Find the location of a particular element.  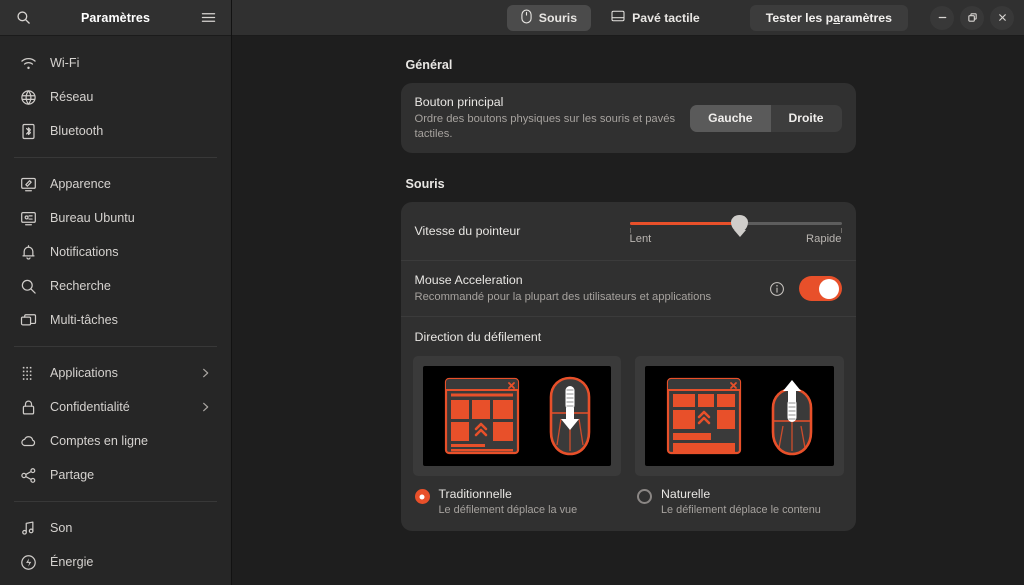

sidebar-item-label: Son is located at coordinates (61, 528).